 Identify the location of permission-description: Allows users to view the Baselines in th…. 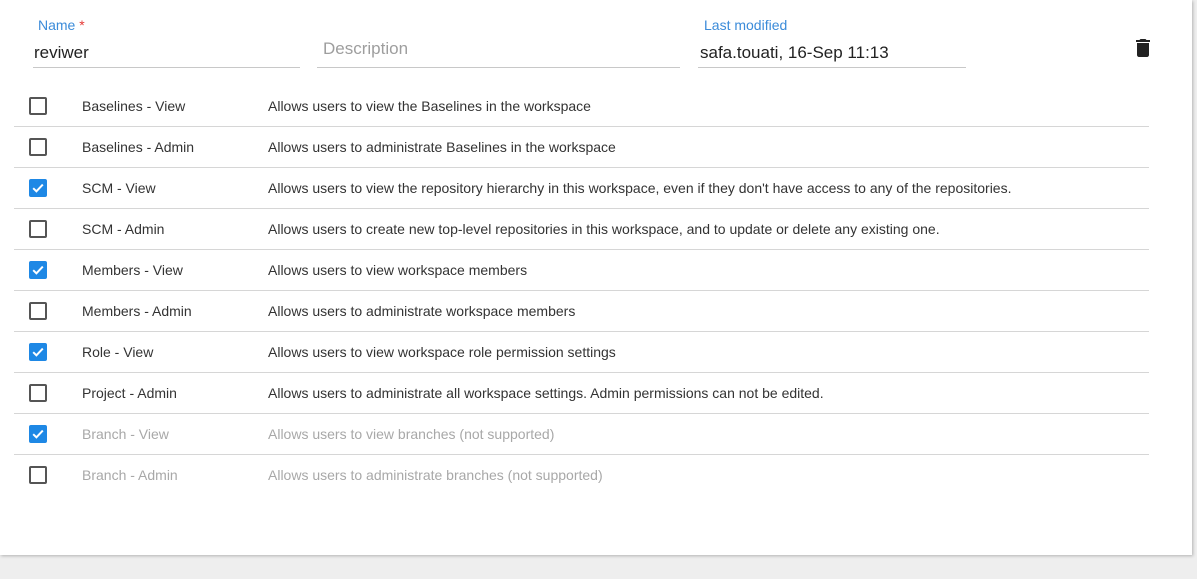
(429, 106).